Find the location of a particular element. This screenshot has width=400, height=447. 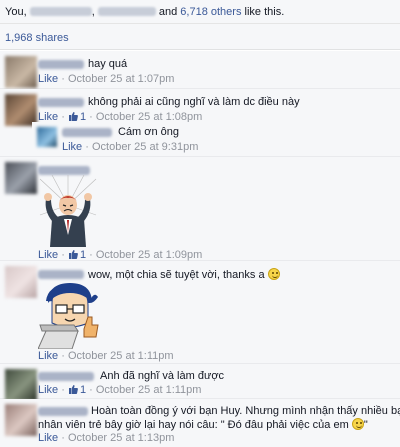

comment-meta: Like · 1 · October 25 at 1:09pm is located at coordinates (120, 255).